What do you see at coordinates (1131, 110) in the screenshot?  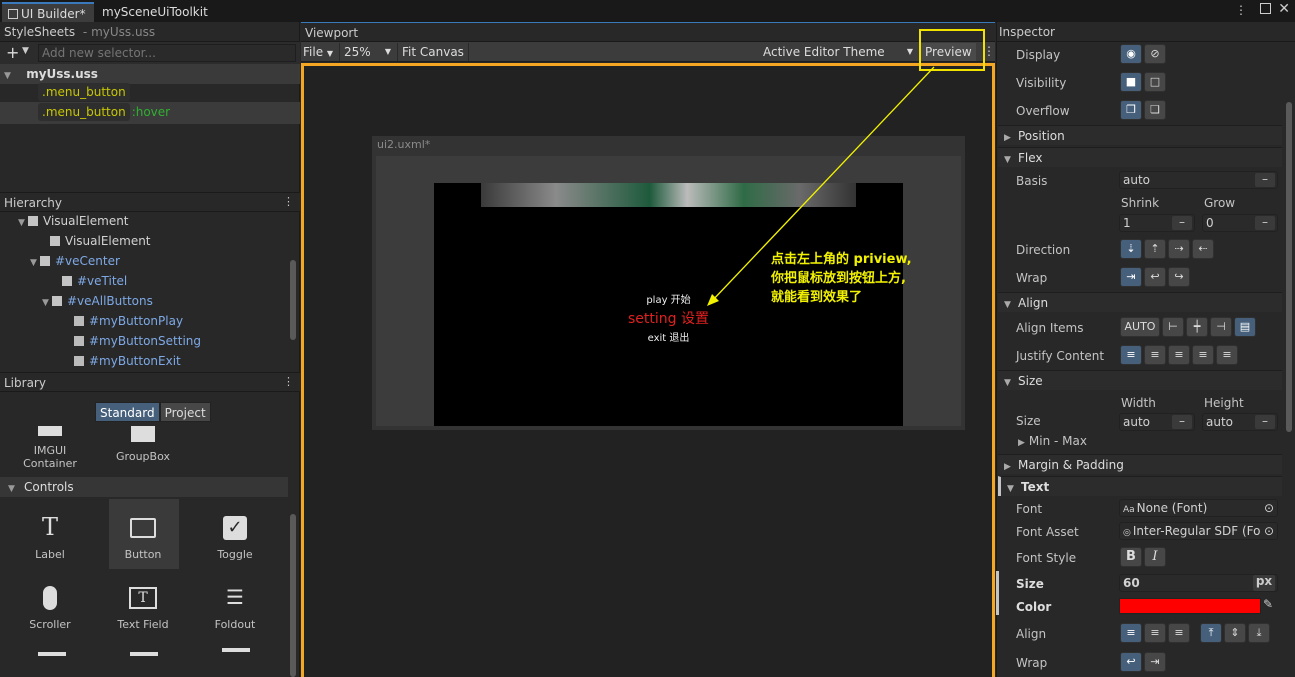 I see `overflow-visible-icon: ❐` at bounding box center [1131, 110].